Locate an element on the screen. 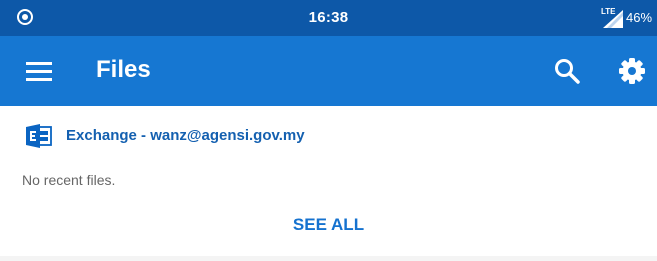  settings-icon is located at coordinates (632, 71).